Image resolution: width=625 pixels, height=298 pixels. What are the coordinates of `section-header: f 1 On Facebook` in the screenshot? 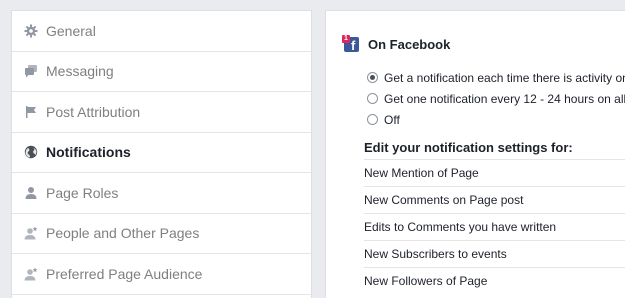 It's located at (396, 44).